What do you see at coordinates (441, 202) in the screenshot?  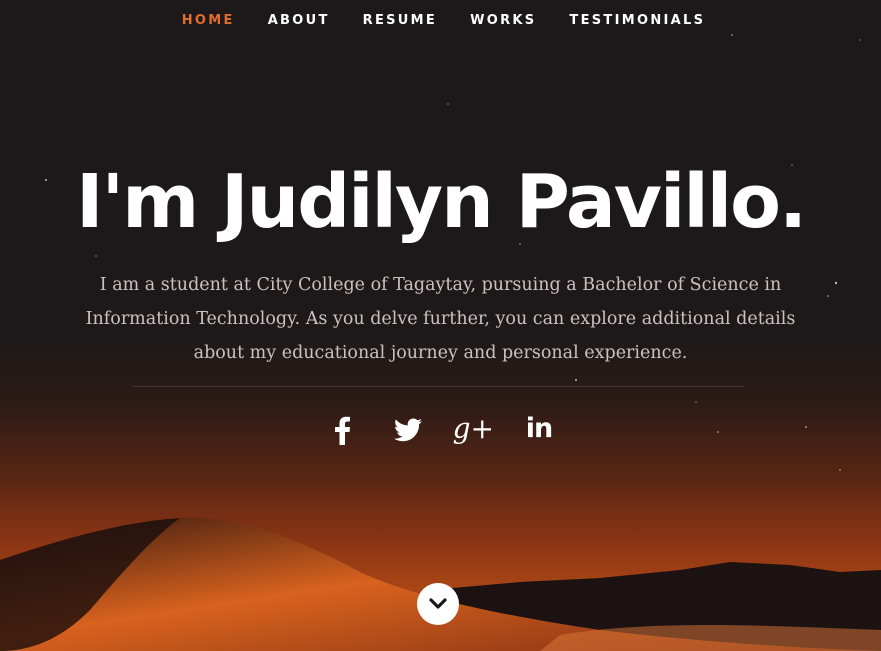 I see `hero-headline: I'm Judilyn Pavillo.` at bounding box center [441, 202].